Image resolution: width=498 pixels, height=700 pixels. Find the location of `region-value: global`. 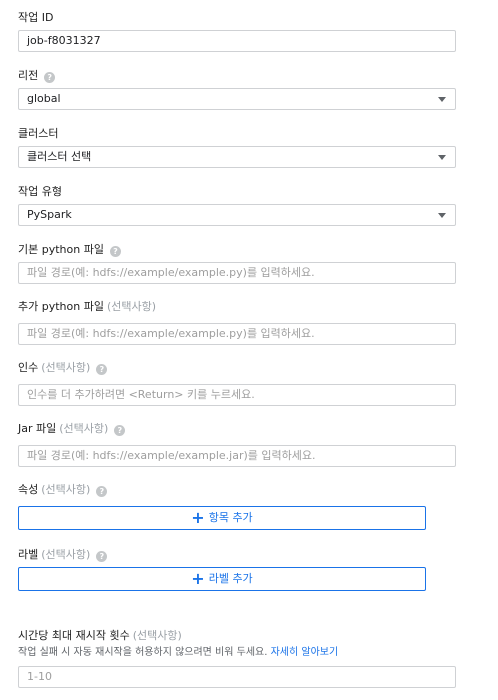

region-value: global is located at coordinates (44, 98).